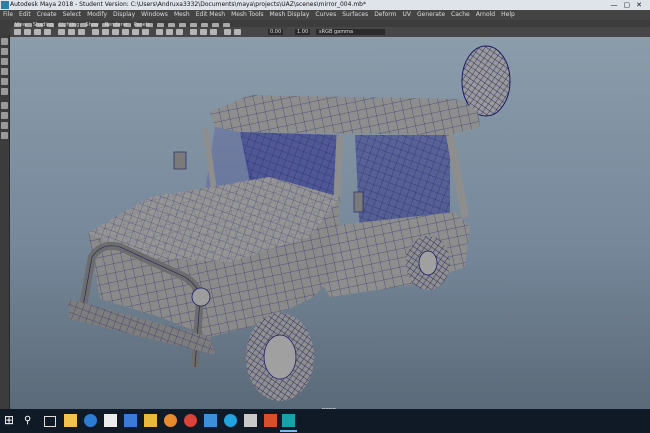 The height and width of the screenshot is (433, 650). I want to click on outliner-icon, so click(4, 125).